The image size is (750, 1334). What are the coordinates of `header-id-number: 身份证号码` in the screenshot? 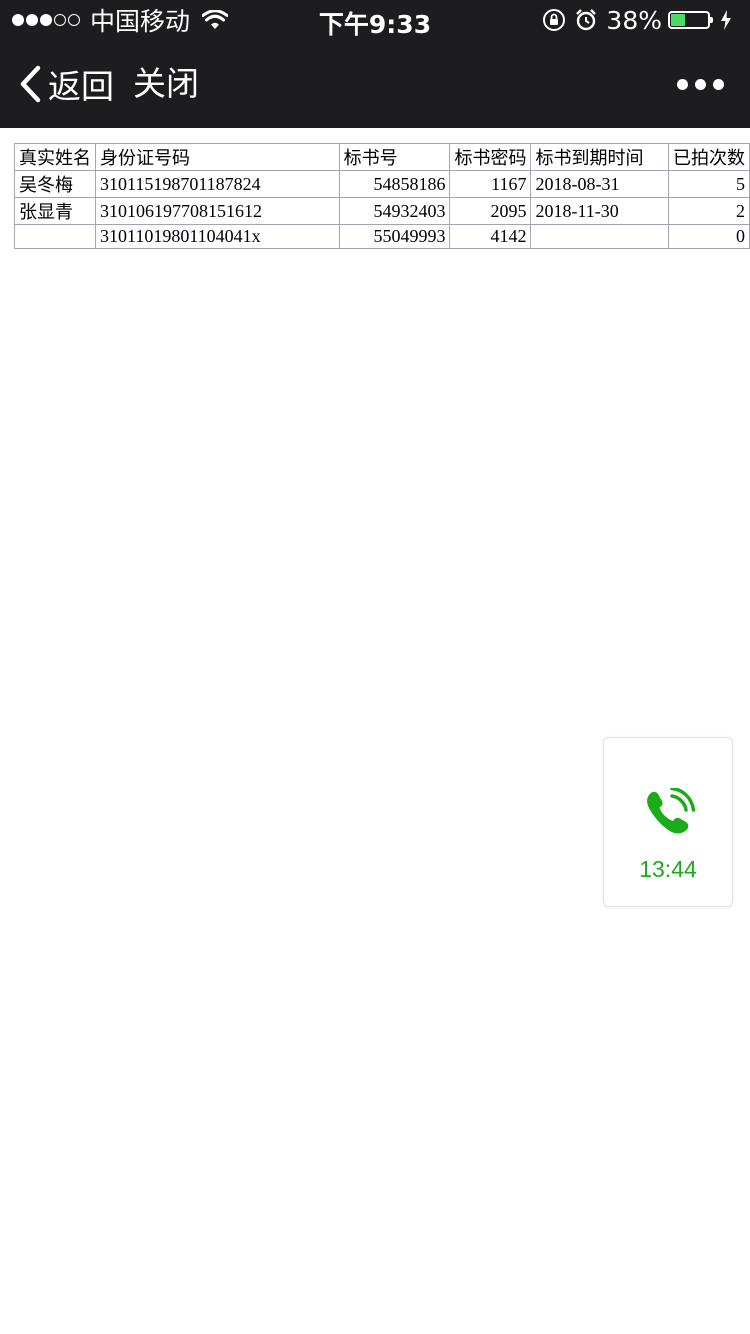 It's located at (217, 157).